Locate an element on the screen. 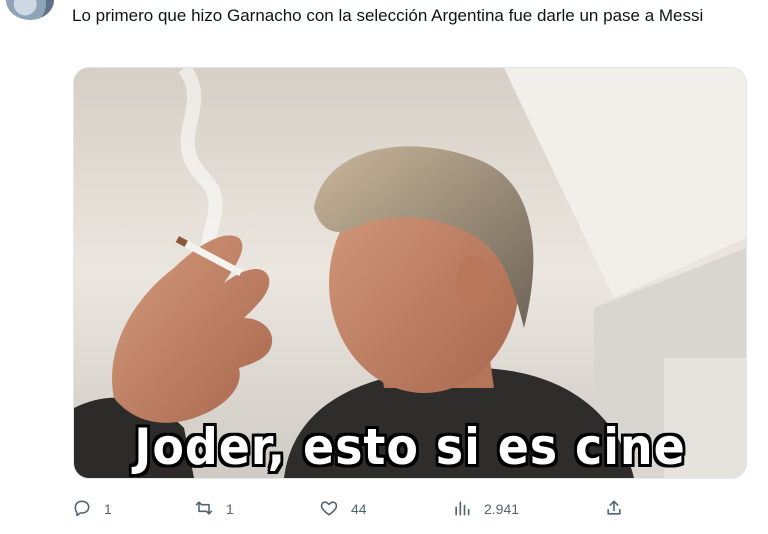 Image resolution: width=768 pixels, height=534 pixels. tweet-actions-bar: 1 1 44 2.941 is located at coordinates (357, 509).